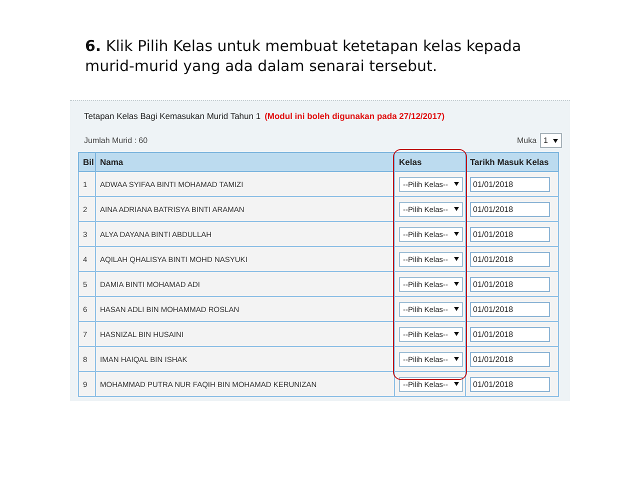 The width and height of the screenshot is (640, 480). I want to click on column-header: Bil, so click(87, 162).